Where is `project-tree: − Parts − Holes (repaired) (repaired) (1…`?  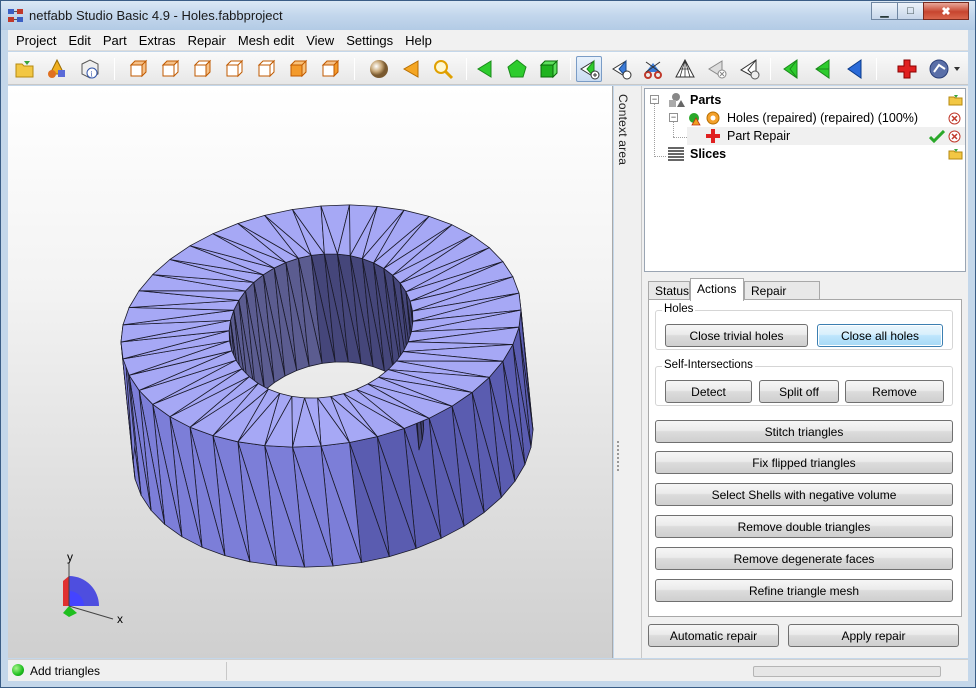 project-tree: − Parts − Holes (repaired) (repaired) (1… is located at coordinates (805, 180).